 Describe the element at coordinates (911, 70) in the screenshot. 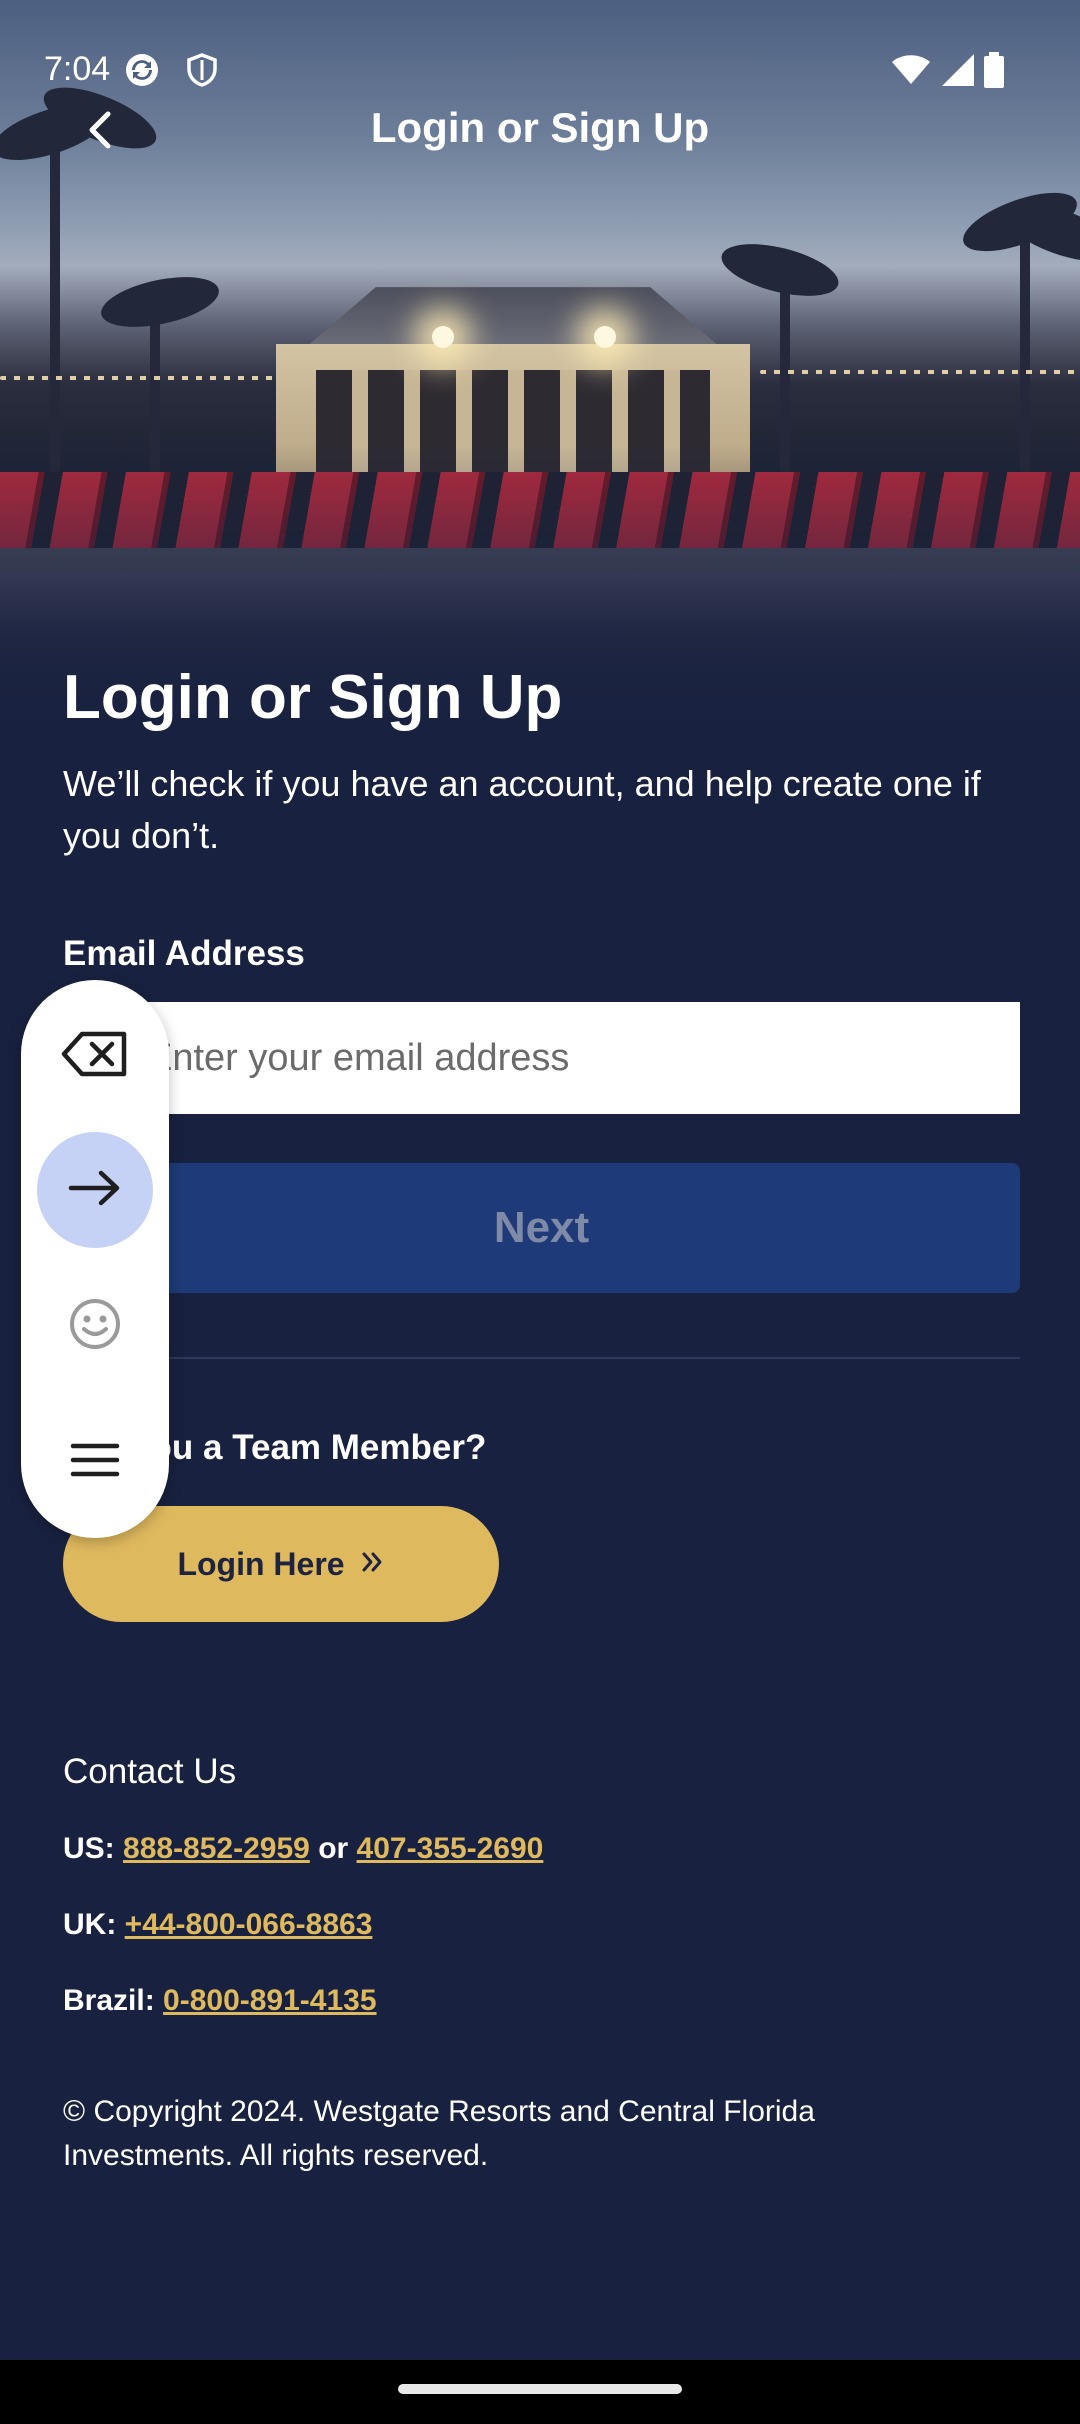

I see `wifi-icon` at that location.